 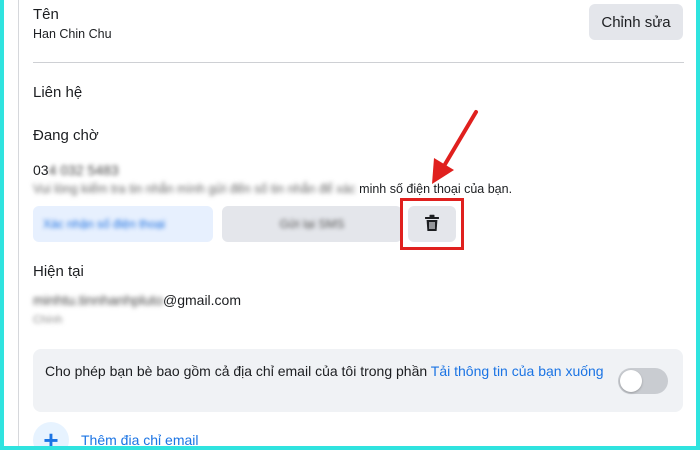 What do you see at coordinates (83, 170) in the screenshot?
I see `phone-blurred-part: 4 032 5483` at bounding box center [83, 170].